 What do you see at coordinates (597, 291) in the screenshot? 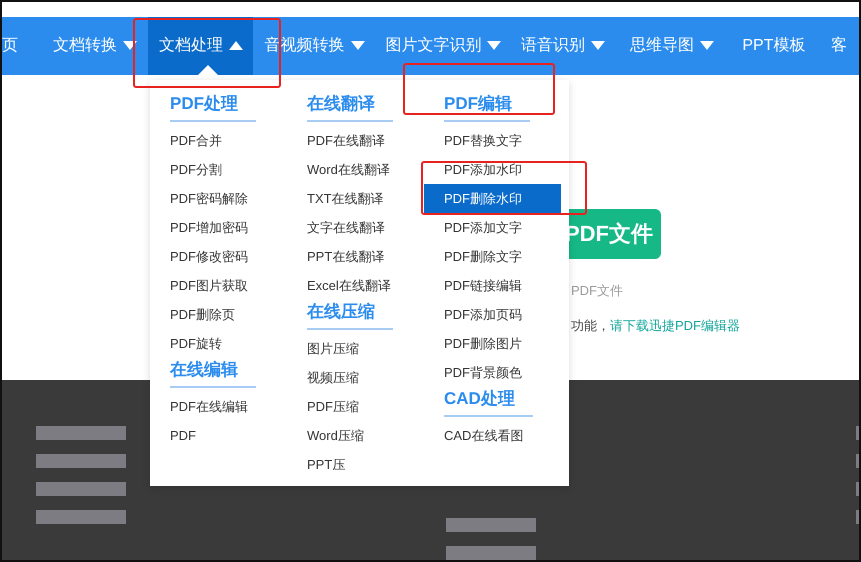
I see `hint-text: PDF文件` at bounding box center [597, 291].